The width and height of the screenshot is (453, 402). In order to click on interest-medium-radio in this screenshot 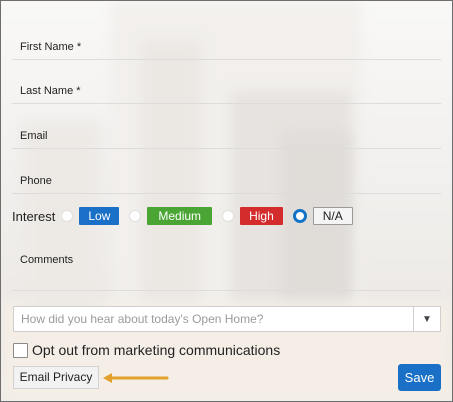, I will do `click(135, 216)`.